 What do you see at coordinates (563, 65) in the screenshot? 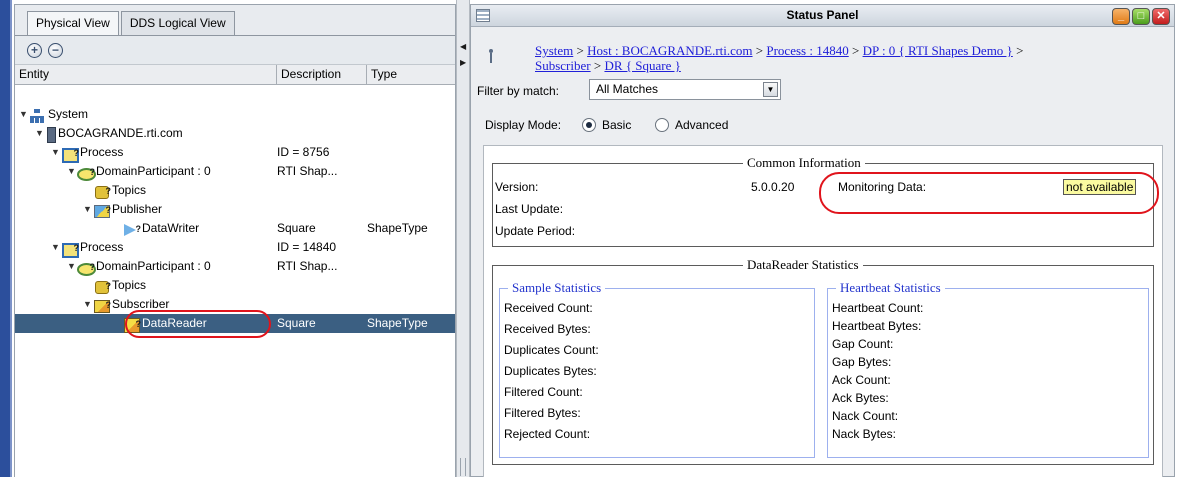
I see `breadcrumb-subscriber: Subscriber` at bounding box center [563, 65].